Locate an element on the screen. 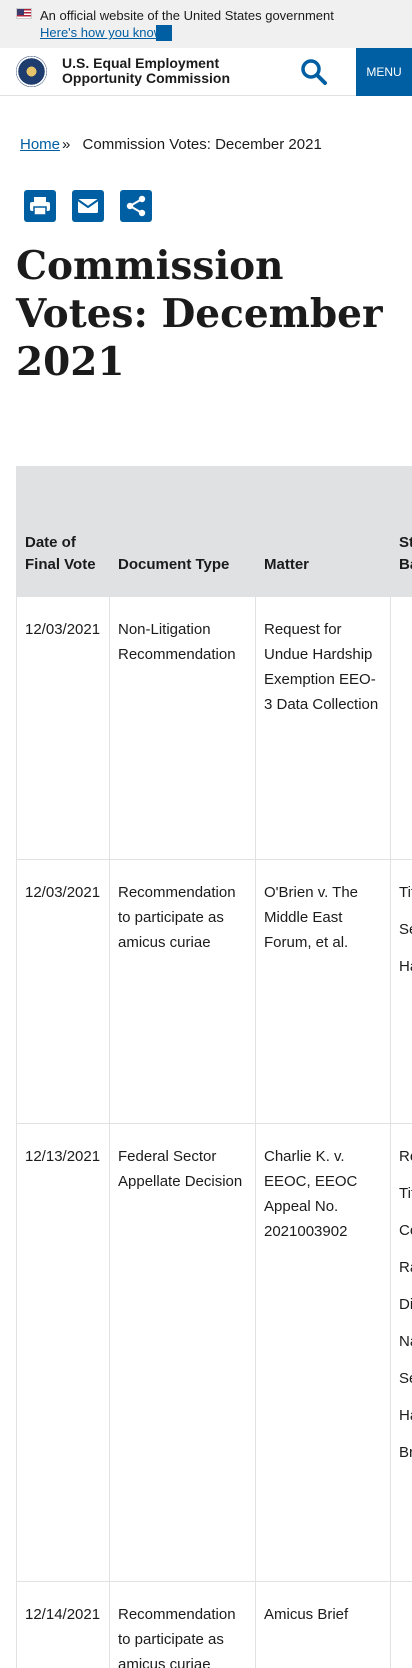 This screenshot has width=412, height=1668. breadcrumb: Home» Commission Votes: December 2021 is located at coordinates (171, 144).